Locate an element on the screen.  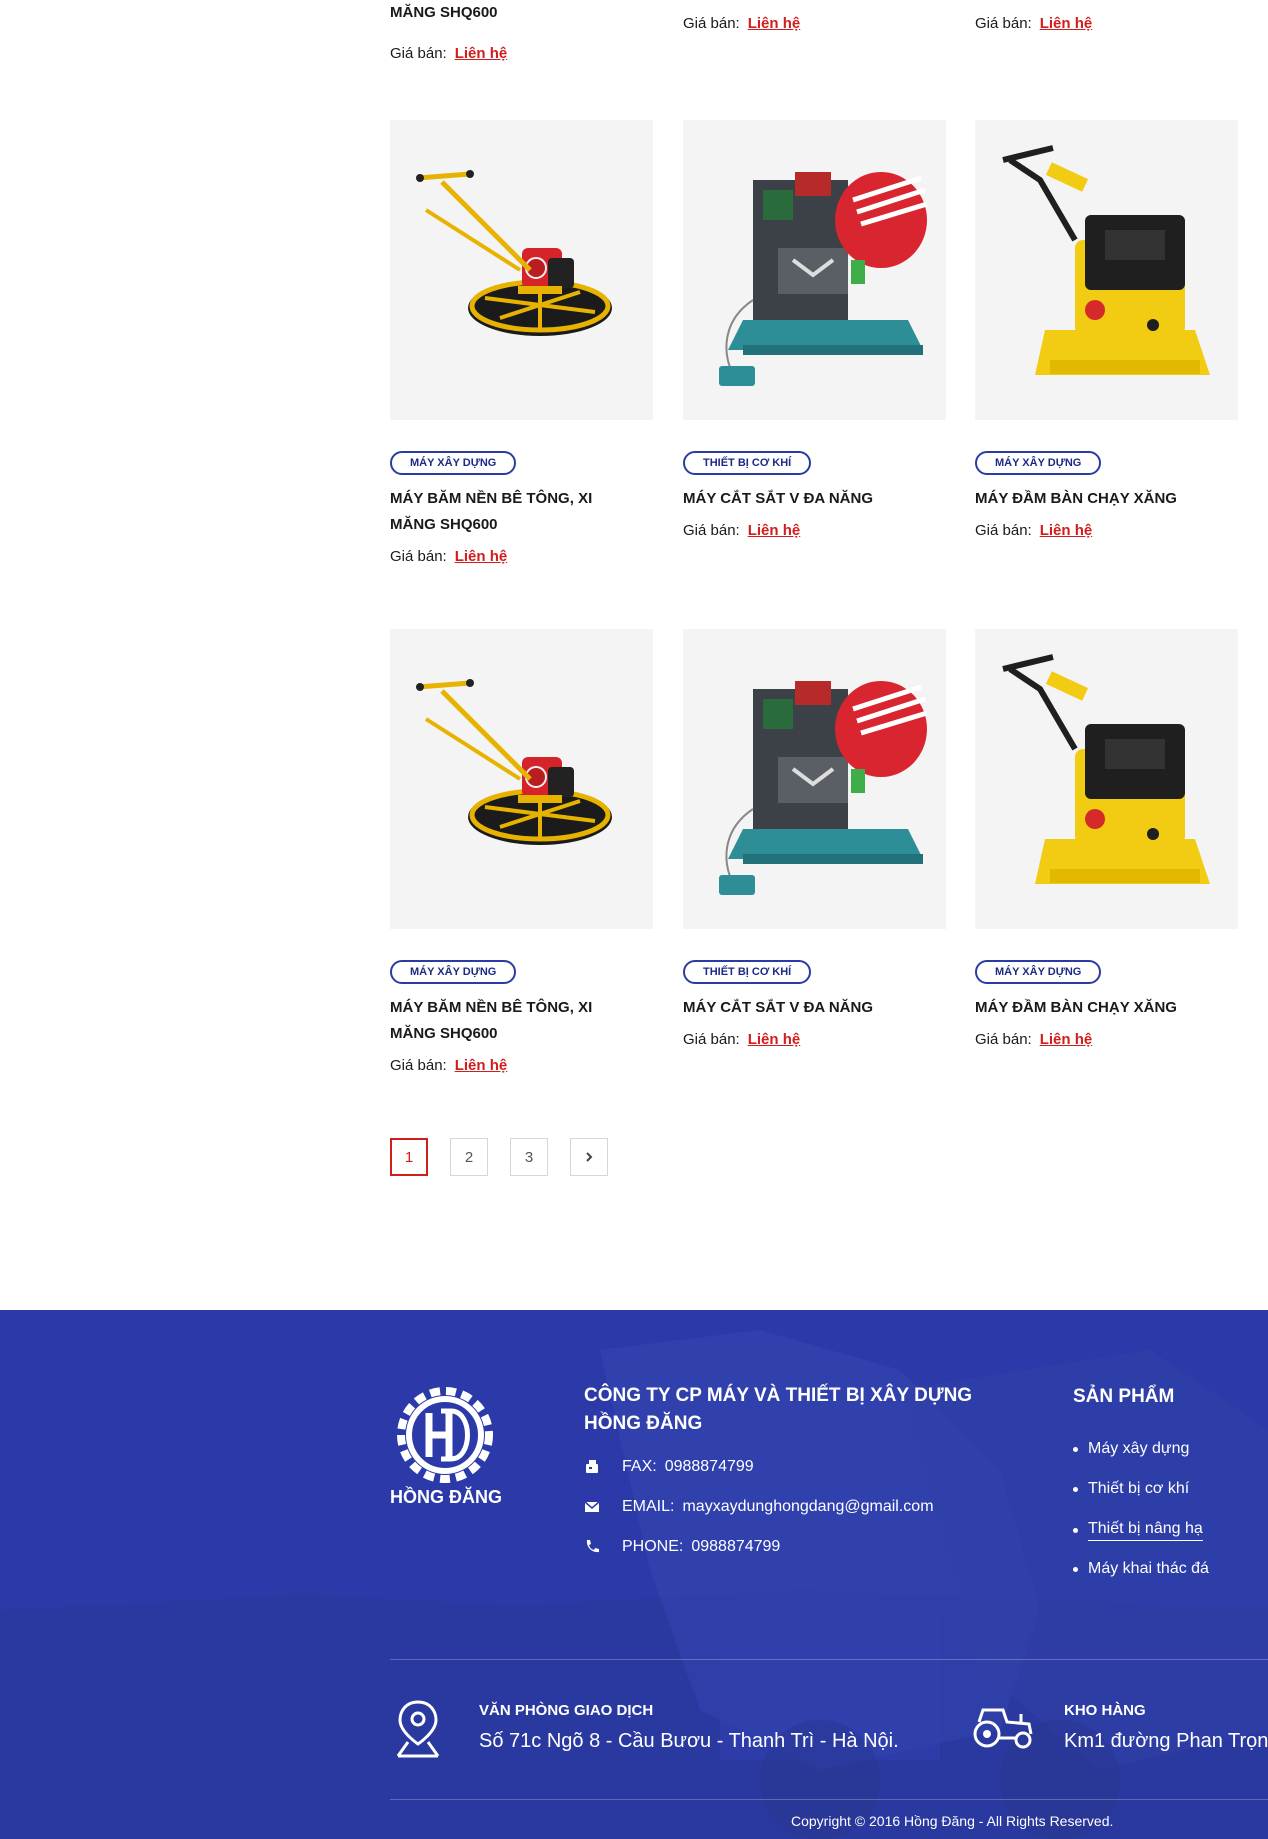
office-title: VĂN PHÒNG GIAO DỊCH is located at coordinates (566, 1710).